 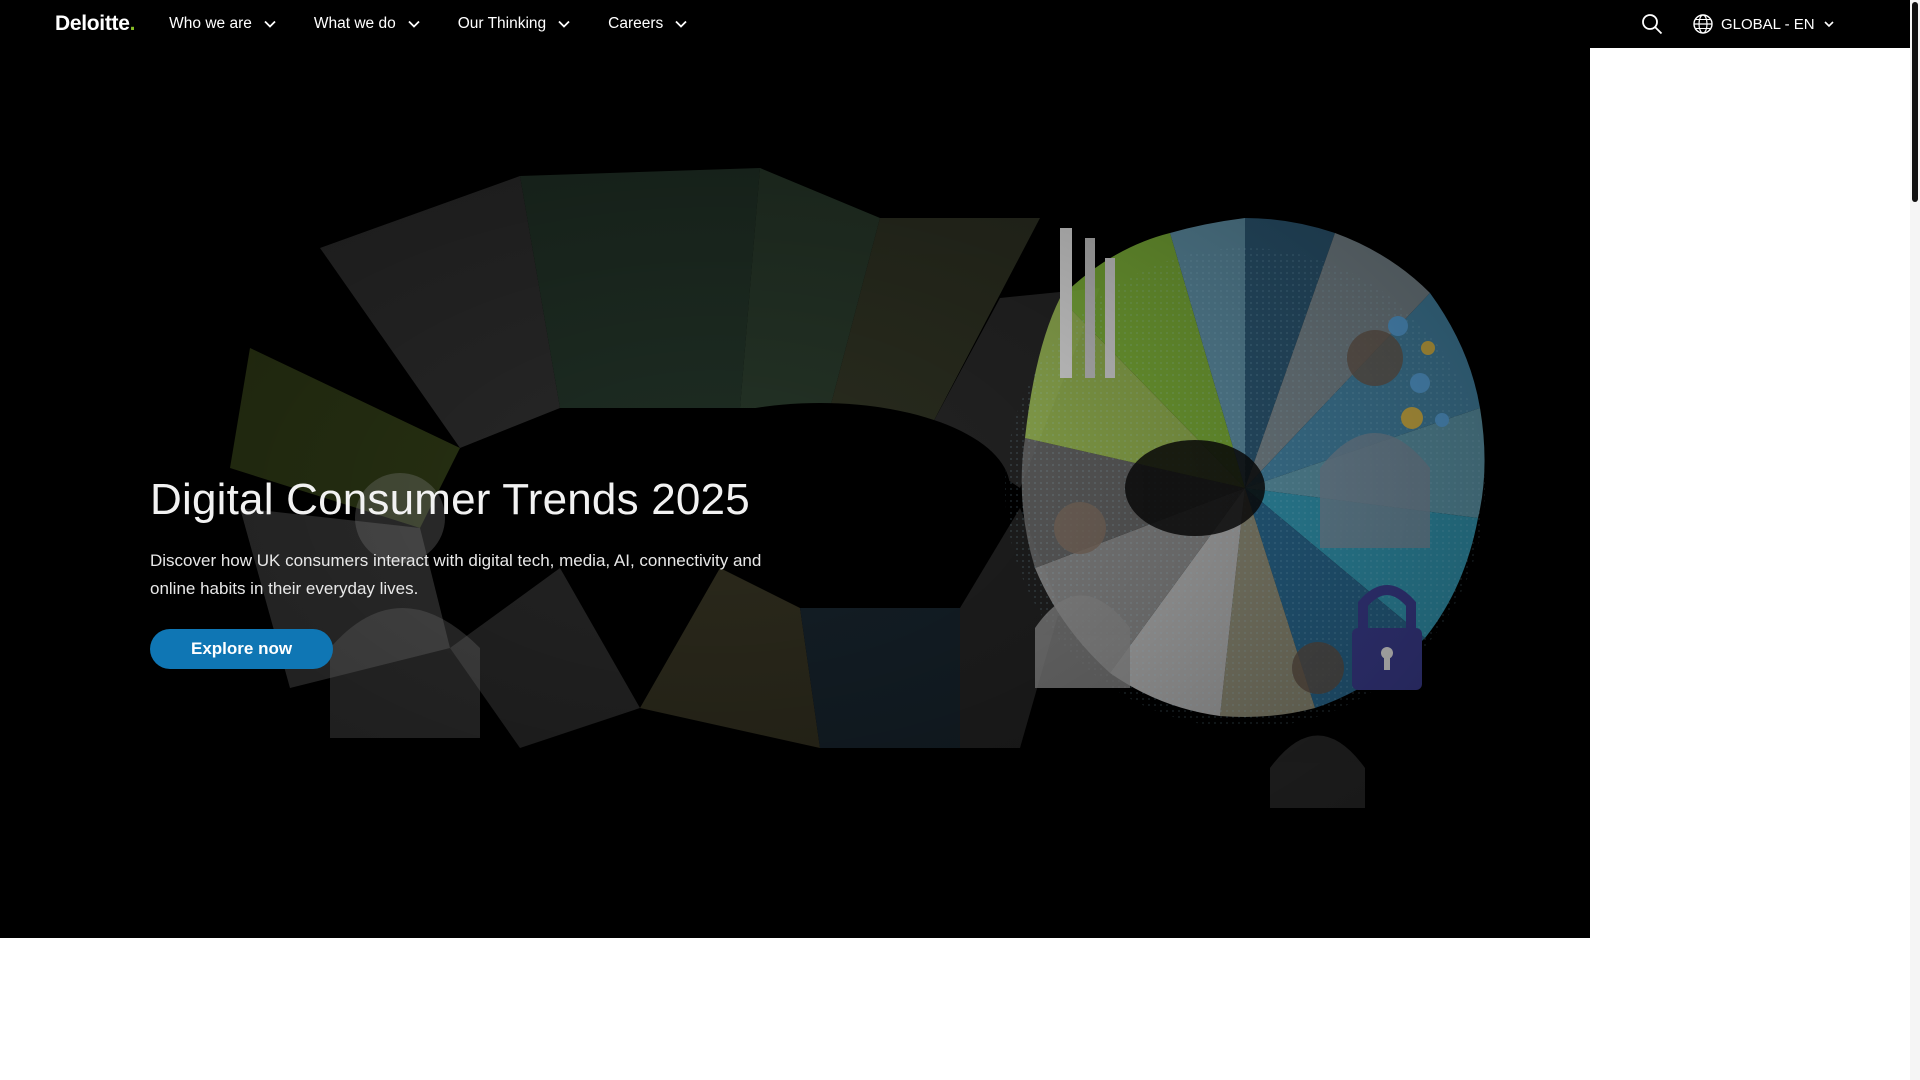 What do you see at coordinates (636, 23) in the screenshot?
I see `nav-item-label: Careers` at bounding box center [636, 23].